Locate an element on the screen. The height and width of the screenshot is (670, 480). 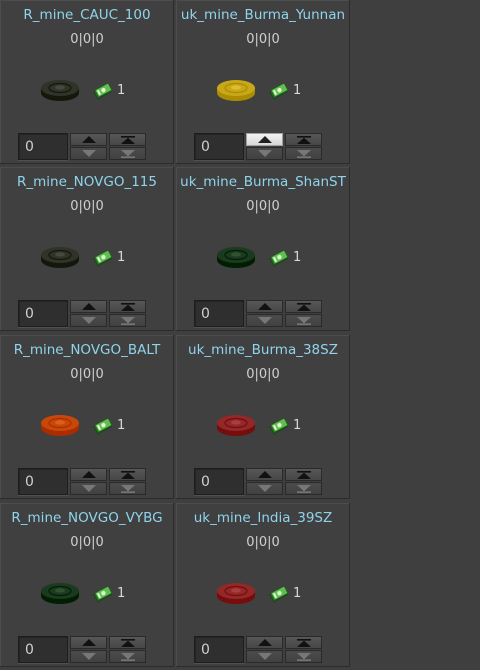
unit-card: R_mine_NOVGO_115 0|0|0 1 is located at coordinates (87, 249).